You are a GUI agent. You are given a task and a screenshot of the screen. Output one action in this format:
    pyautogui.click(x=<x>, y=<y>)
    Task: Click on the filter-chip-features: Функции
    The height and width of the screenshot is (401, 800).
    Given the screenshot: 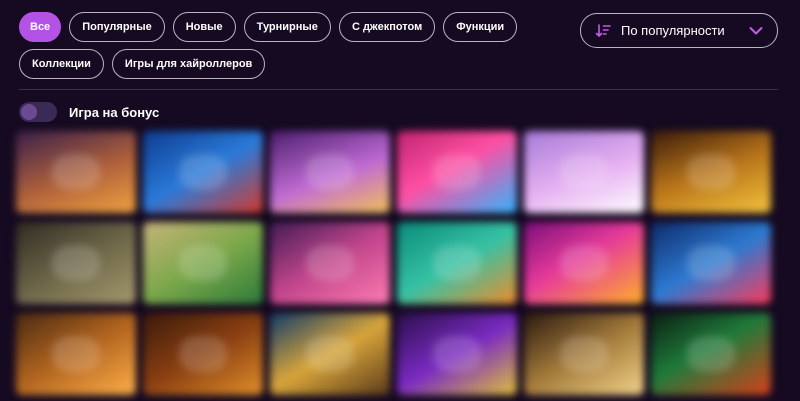 What is the action you would take?
    pyautogui.click(x=480, y=27)
    